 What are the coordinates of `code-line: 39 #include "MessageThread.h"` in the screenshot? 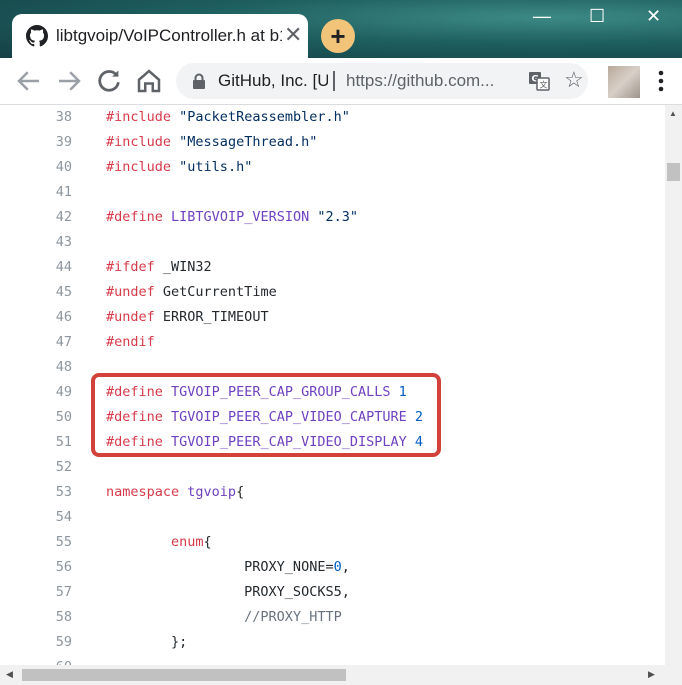 It's located at (332, 142).